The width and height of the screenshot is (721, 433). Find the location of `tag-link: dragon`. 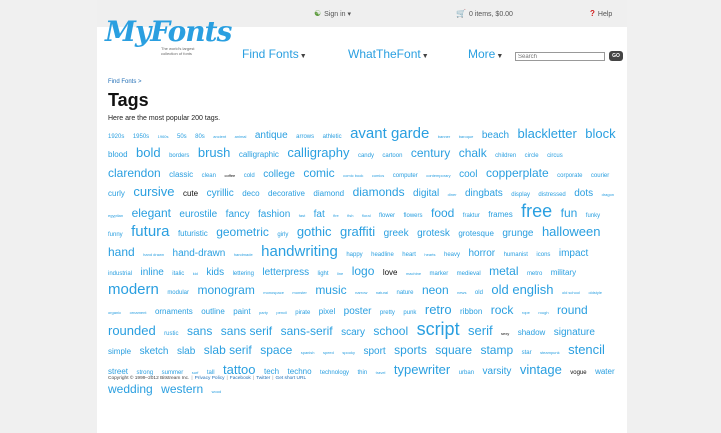

tag-link: dragon is located at coordinates (608, 194).